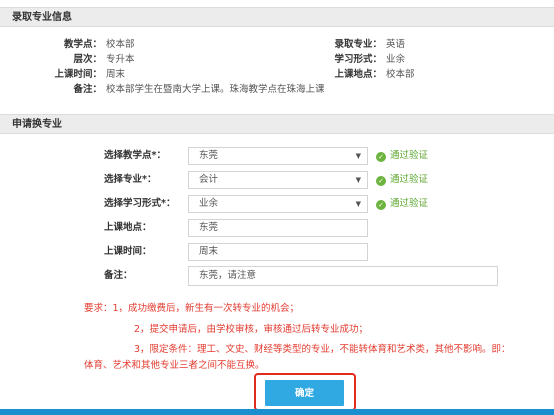 The width and height of the screenshot is (554, 415). I want to click on campus-select: 东莞 ▼, so click(278, 156).